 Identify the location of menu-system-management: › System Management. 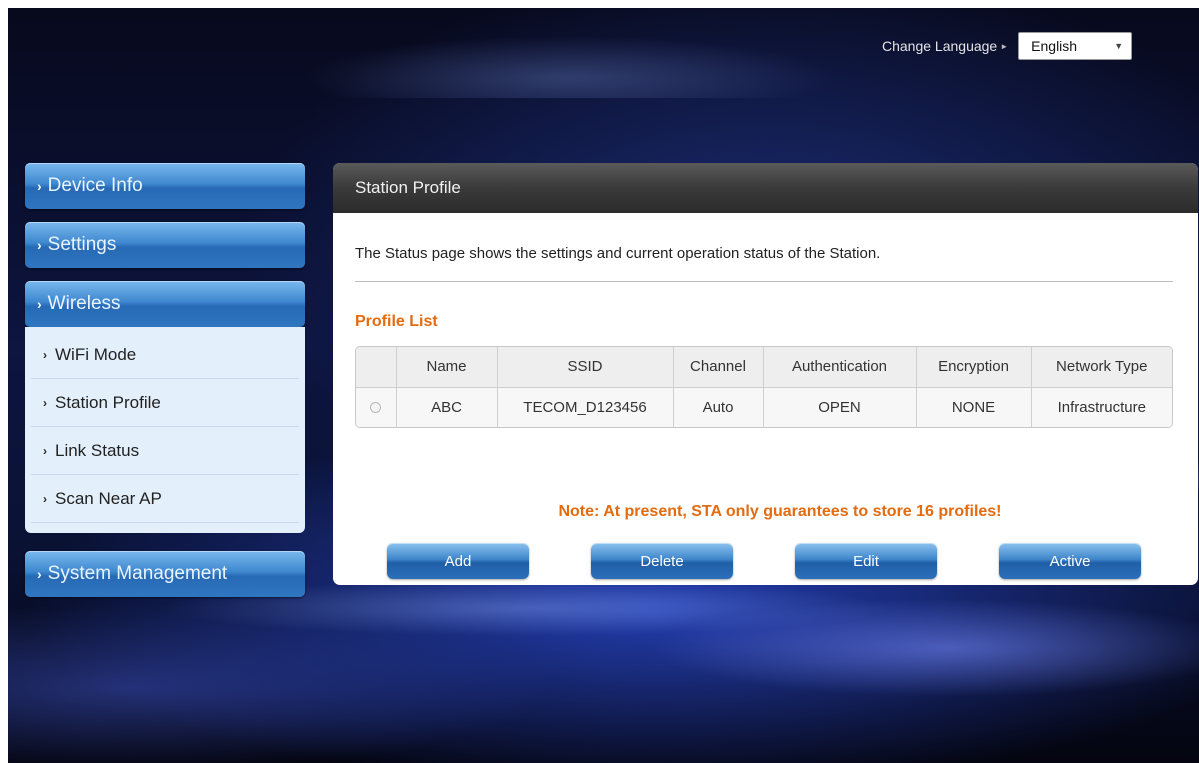
(165, 574).